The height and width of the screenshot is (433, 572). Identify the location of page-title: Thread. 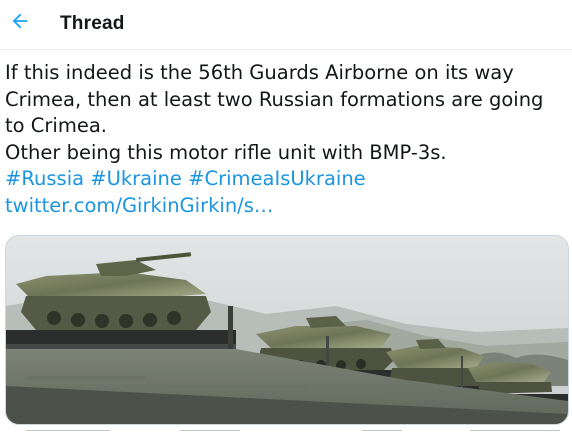
(92, 23).